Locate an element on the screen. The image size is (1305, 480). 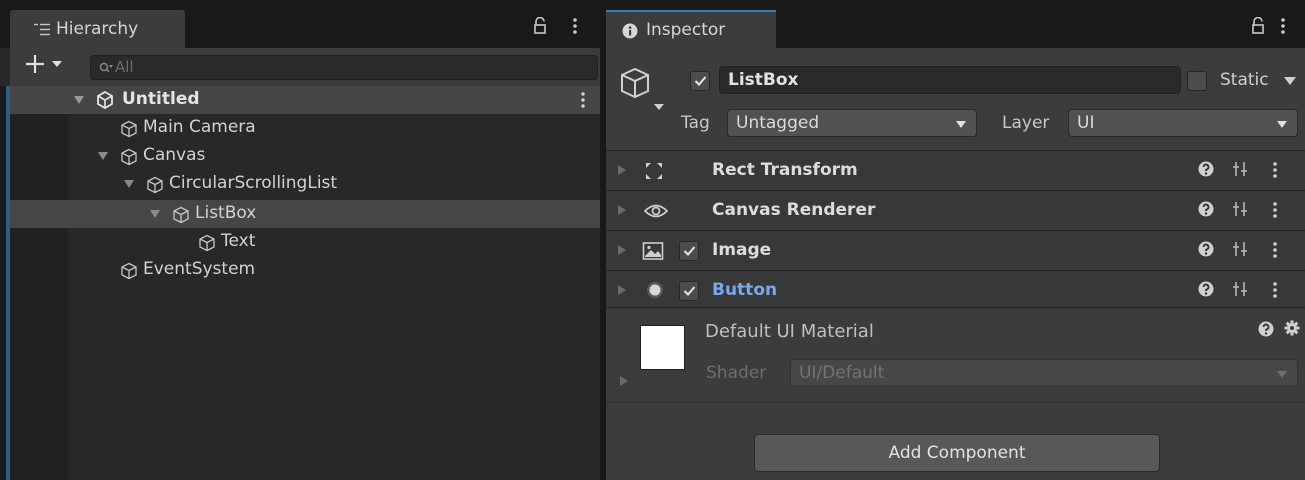
list-item-label: Main Camera is located at coordinates (199, 127).